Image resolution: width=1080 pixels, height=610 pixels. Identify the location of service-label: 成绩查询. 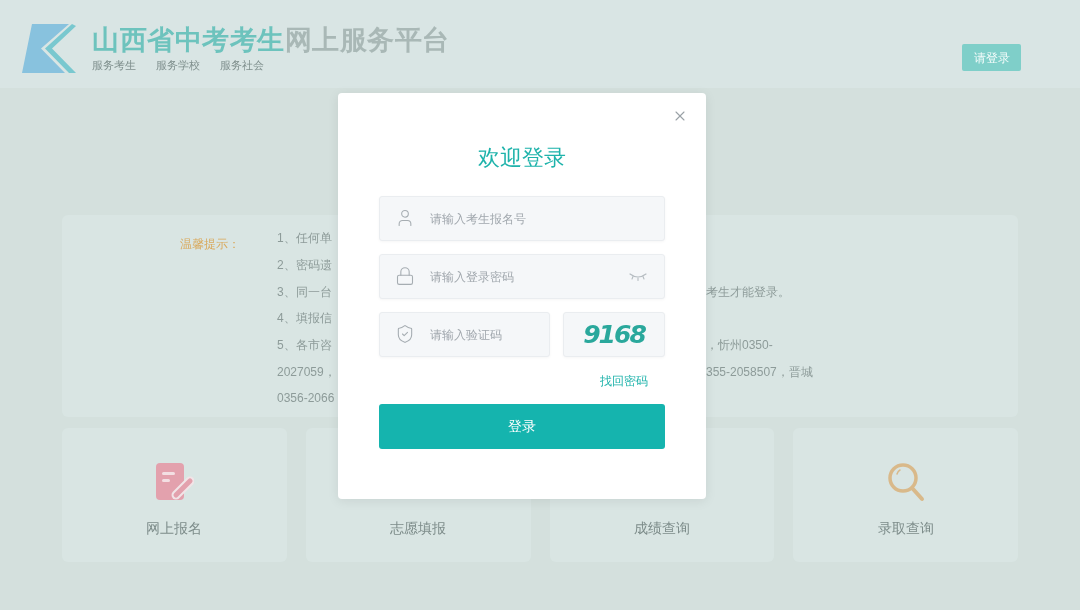
(661, 528).